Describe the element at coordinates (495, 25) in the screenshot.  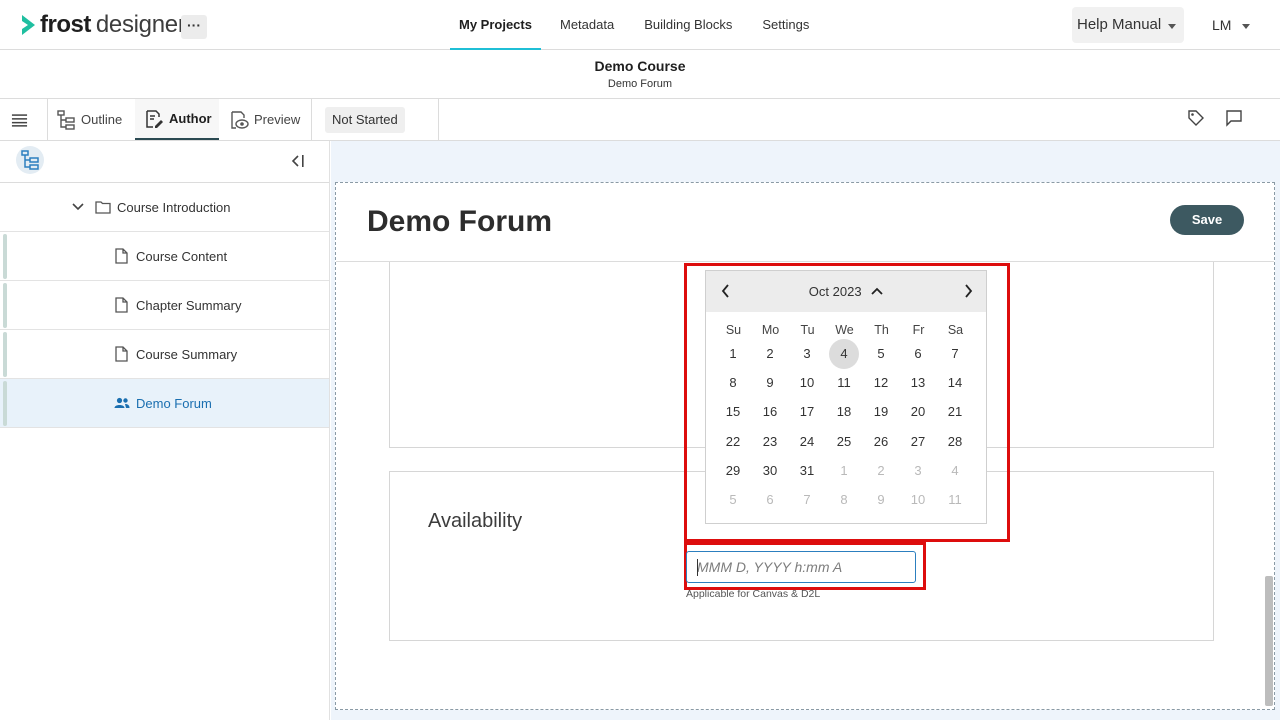
I see `nav-my-projects: My Projects` at that location.